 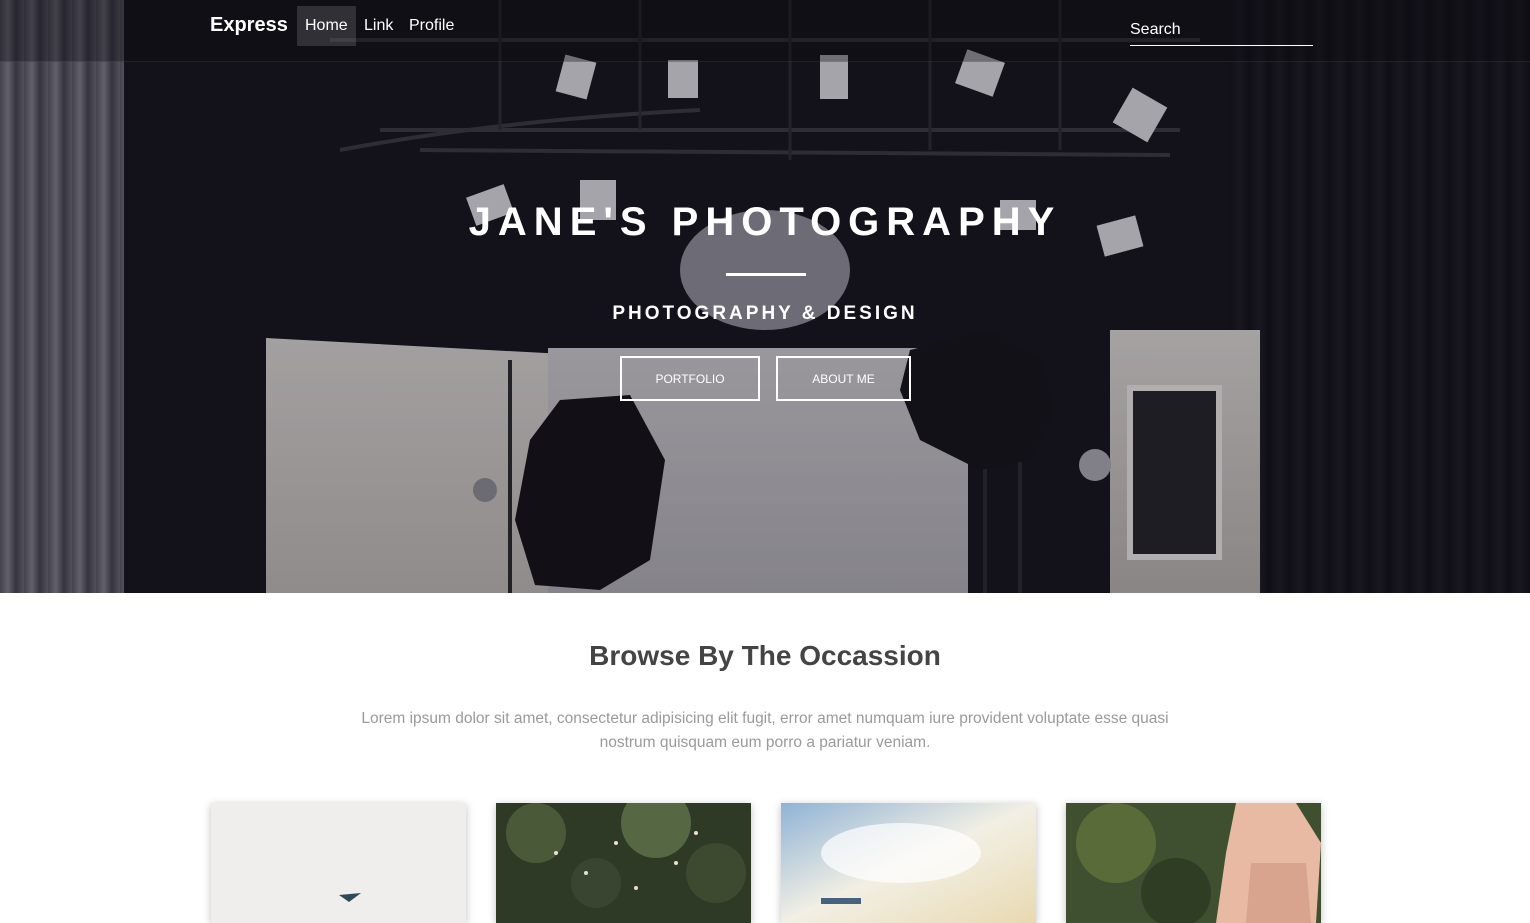 I want to click on nav-link-home: Home, so click(x=326, y=26).